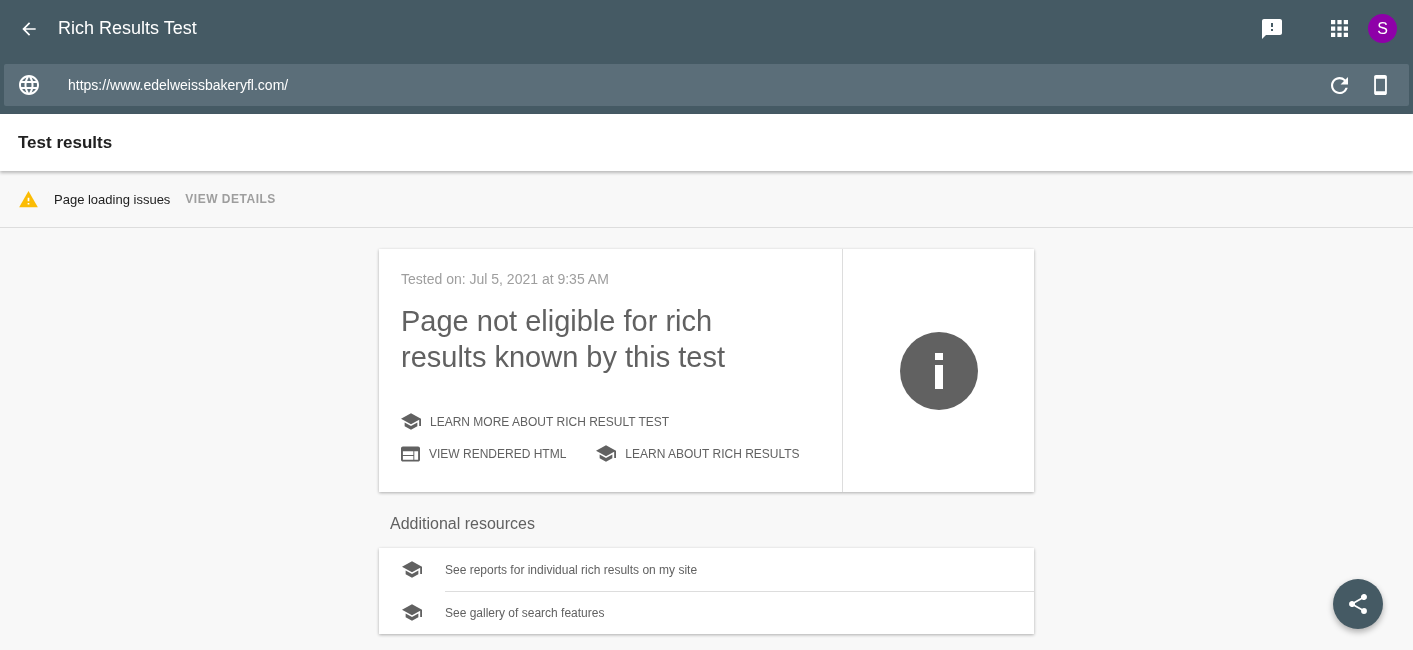  What do you see at coordinates (484, 453) in the screenshot?
I see `card-link: VIEW RENDERED HTML` at bounding box center [484, 453].